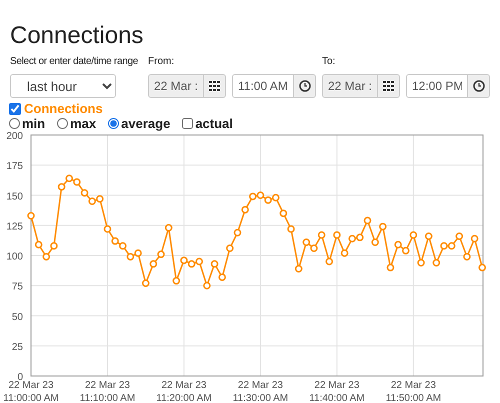 The width and height of the screenshot is (500, 403). I want to click on y-tick-label: 50, so click(17, 317).